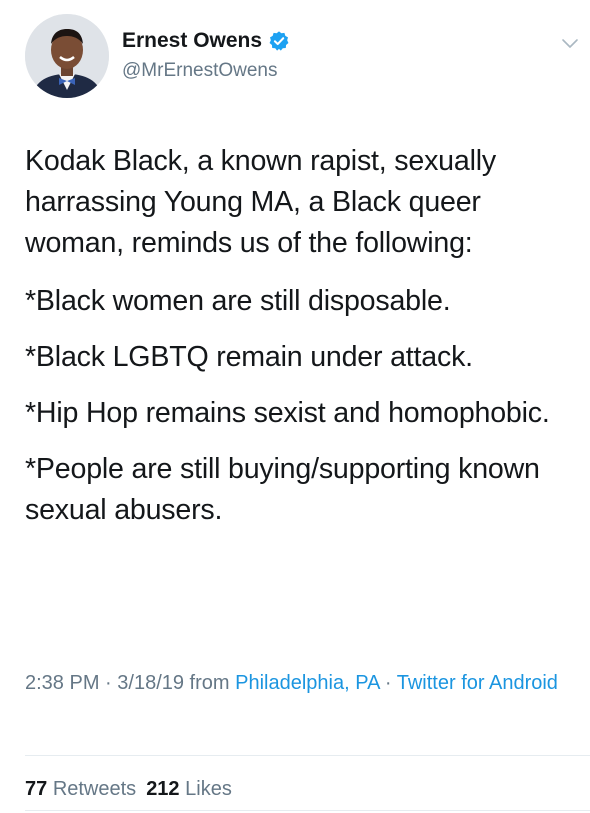  I want to click on verified-badge-icon, so click(279, 41).